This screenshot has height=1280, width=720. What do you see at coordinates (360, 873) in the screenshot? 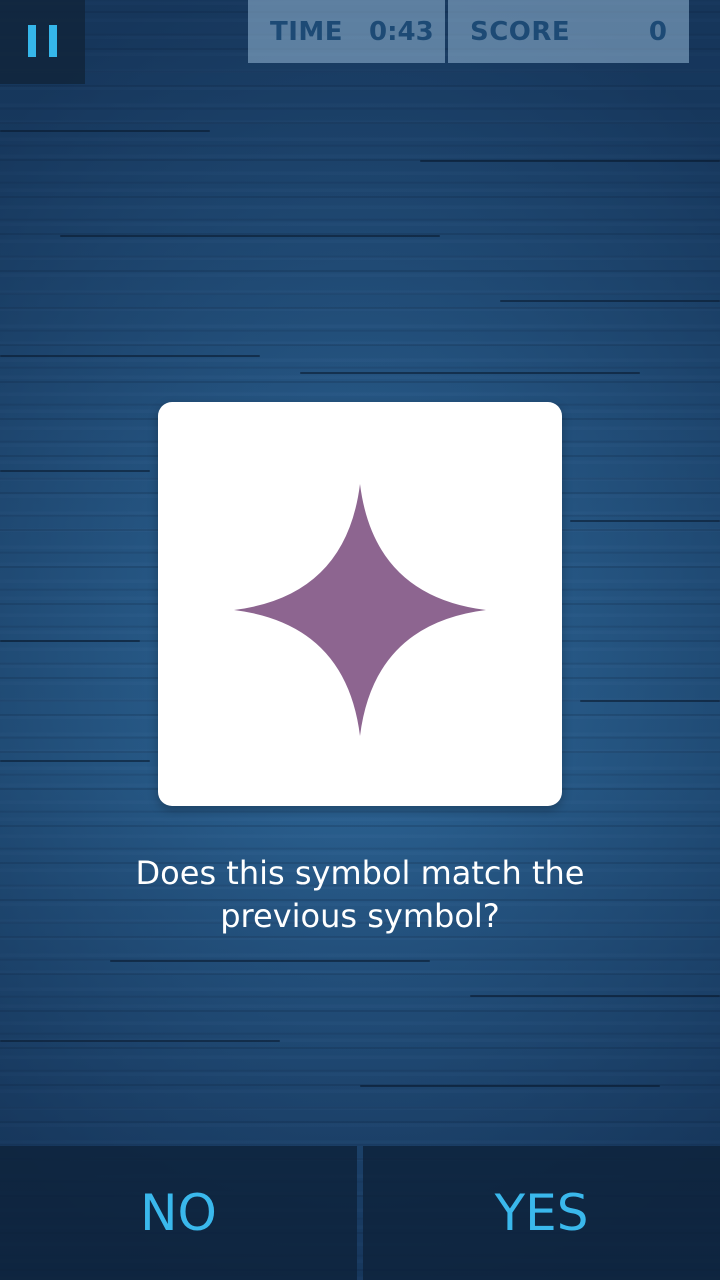
I see `question-line-1: Does this symbol match the` at bounding box center [360, 873].